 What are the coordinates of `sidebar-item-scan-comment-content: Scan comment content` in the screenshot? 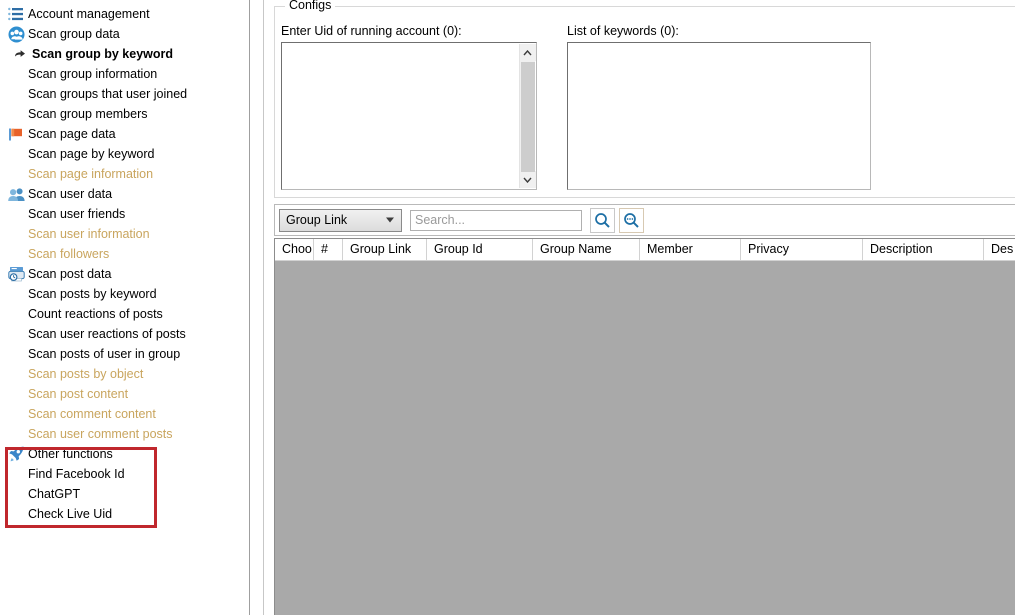 It's located at (124, 414).